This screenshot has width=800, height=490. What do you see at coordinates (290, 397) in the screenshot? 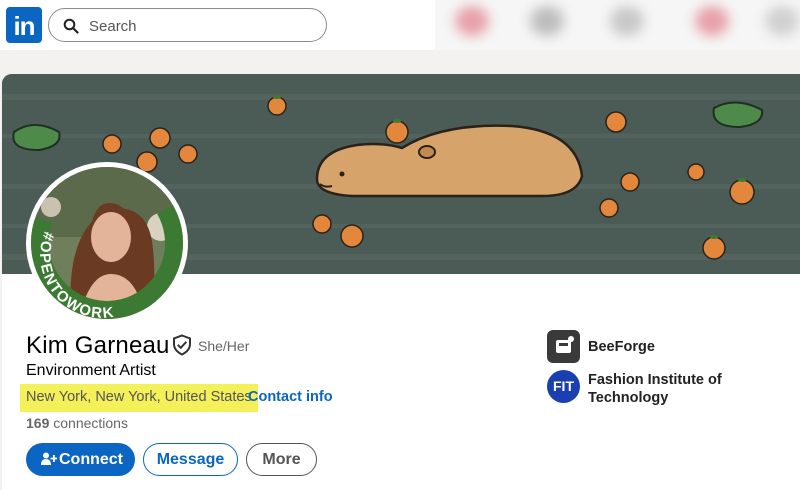
I see `contact-info-link: Contact info` at bounding box center [290, 397].